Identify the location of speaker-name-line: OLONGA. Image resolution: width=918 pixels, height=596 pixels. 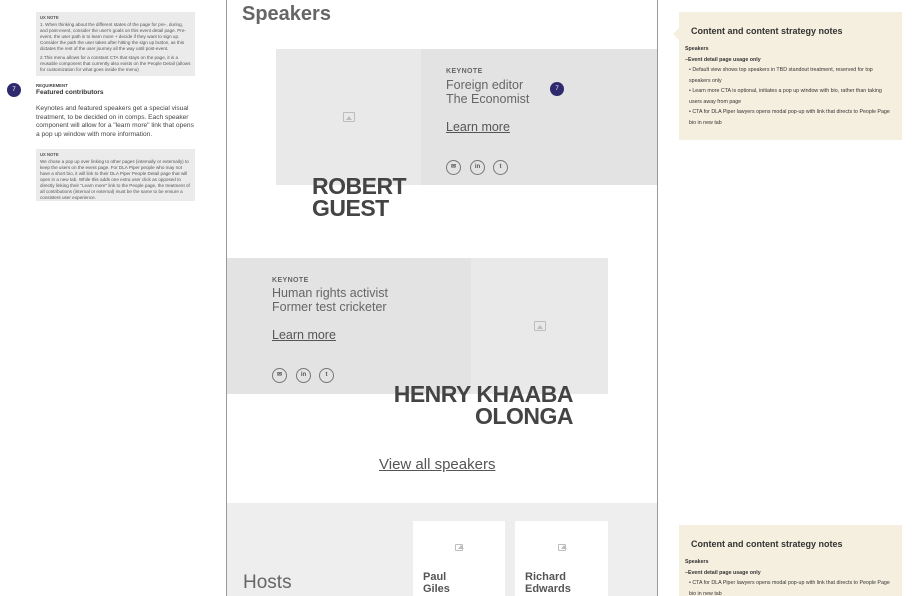
(524, 416).